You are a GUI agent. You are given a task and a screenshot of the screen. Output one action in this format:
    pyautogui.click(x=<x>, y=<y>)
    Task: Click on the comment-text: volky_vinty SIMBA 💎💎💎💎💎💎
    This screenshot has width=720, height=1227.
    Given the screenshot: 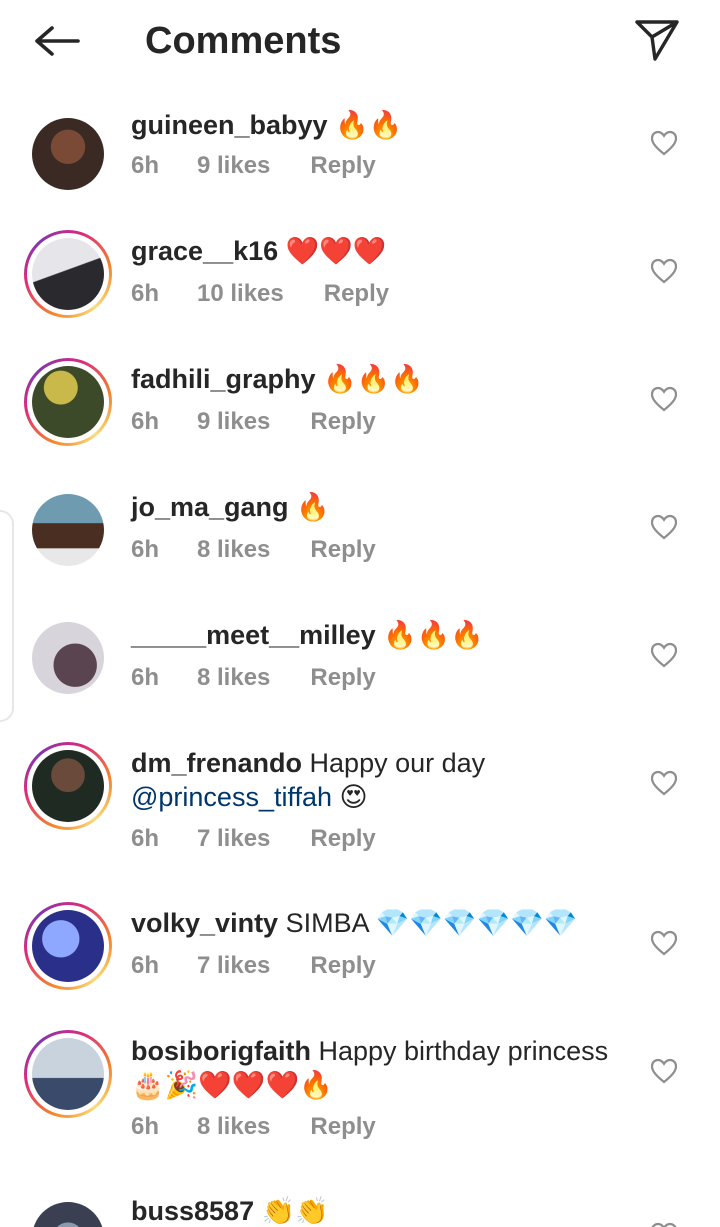 What is the action you would take?
    pyautogui.click(x=381, y=923)
    